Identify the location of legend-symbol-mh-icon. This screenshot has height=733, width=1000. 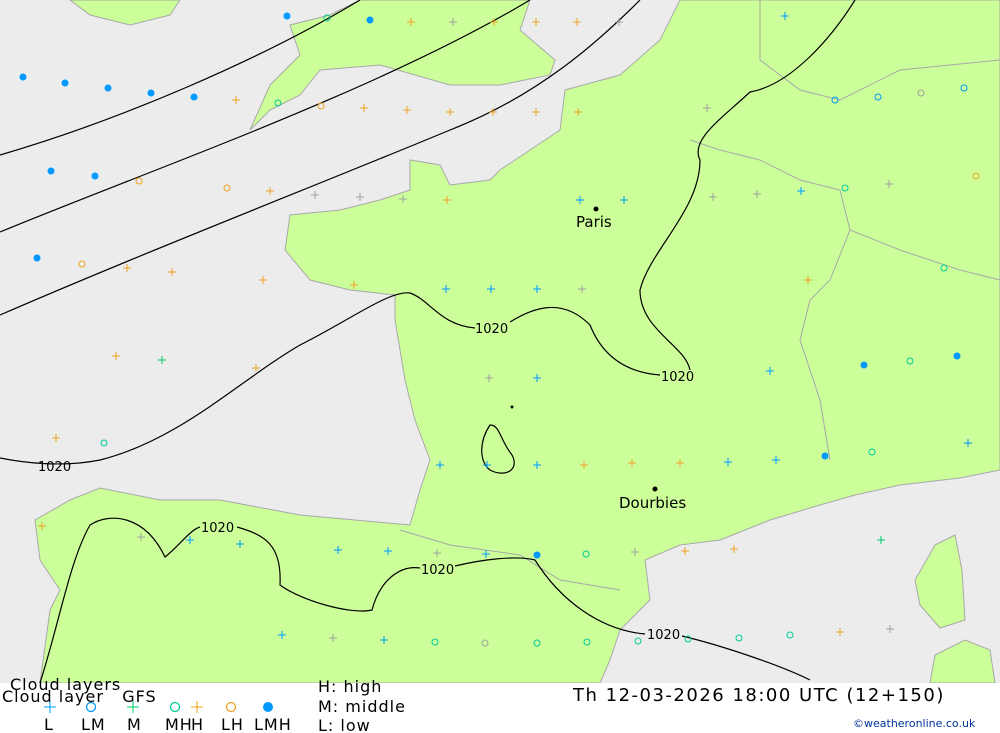
(175, 707).